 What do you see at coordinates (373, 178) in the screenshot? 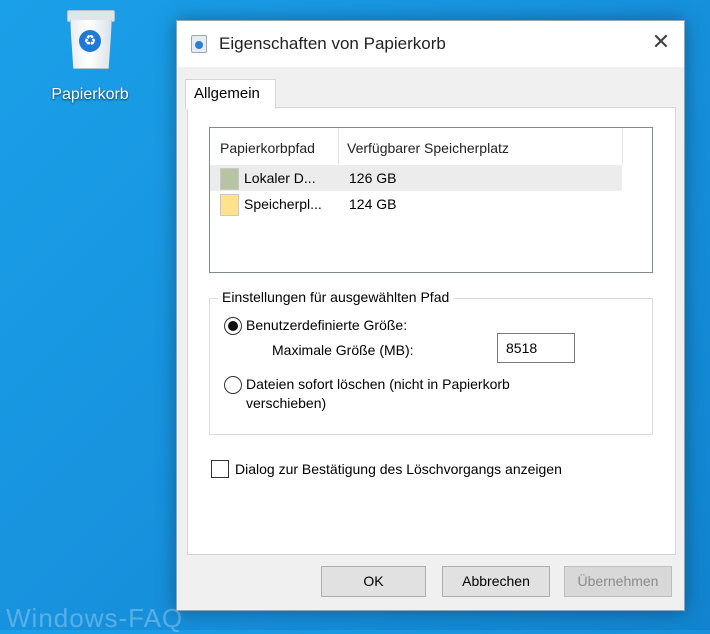
I see `space-cell: 126 GB` at bounding box center [373, 178].